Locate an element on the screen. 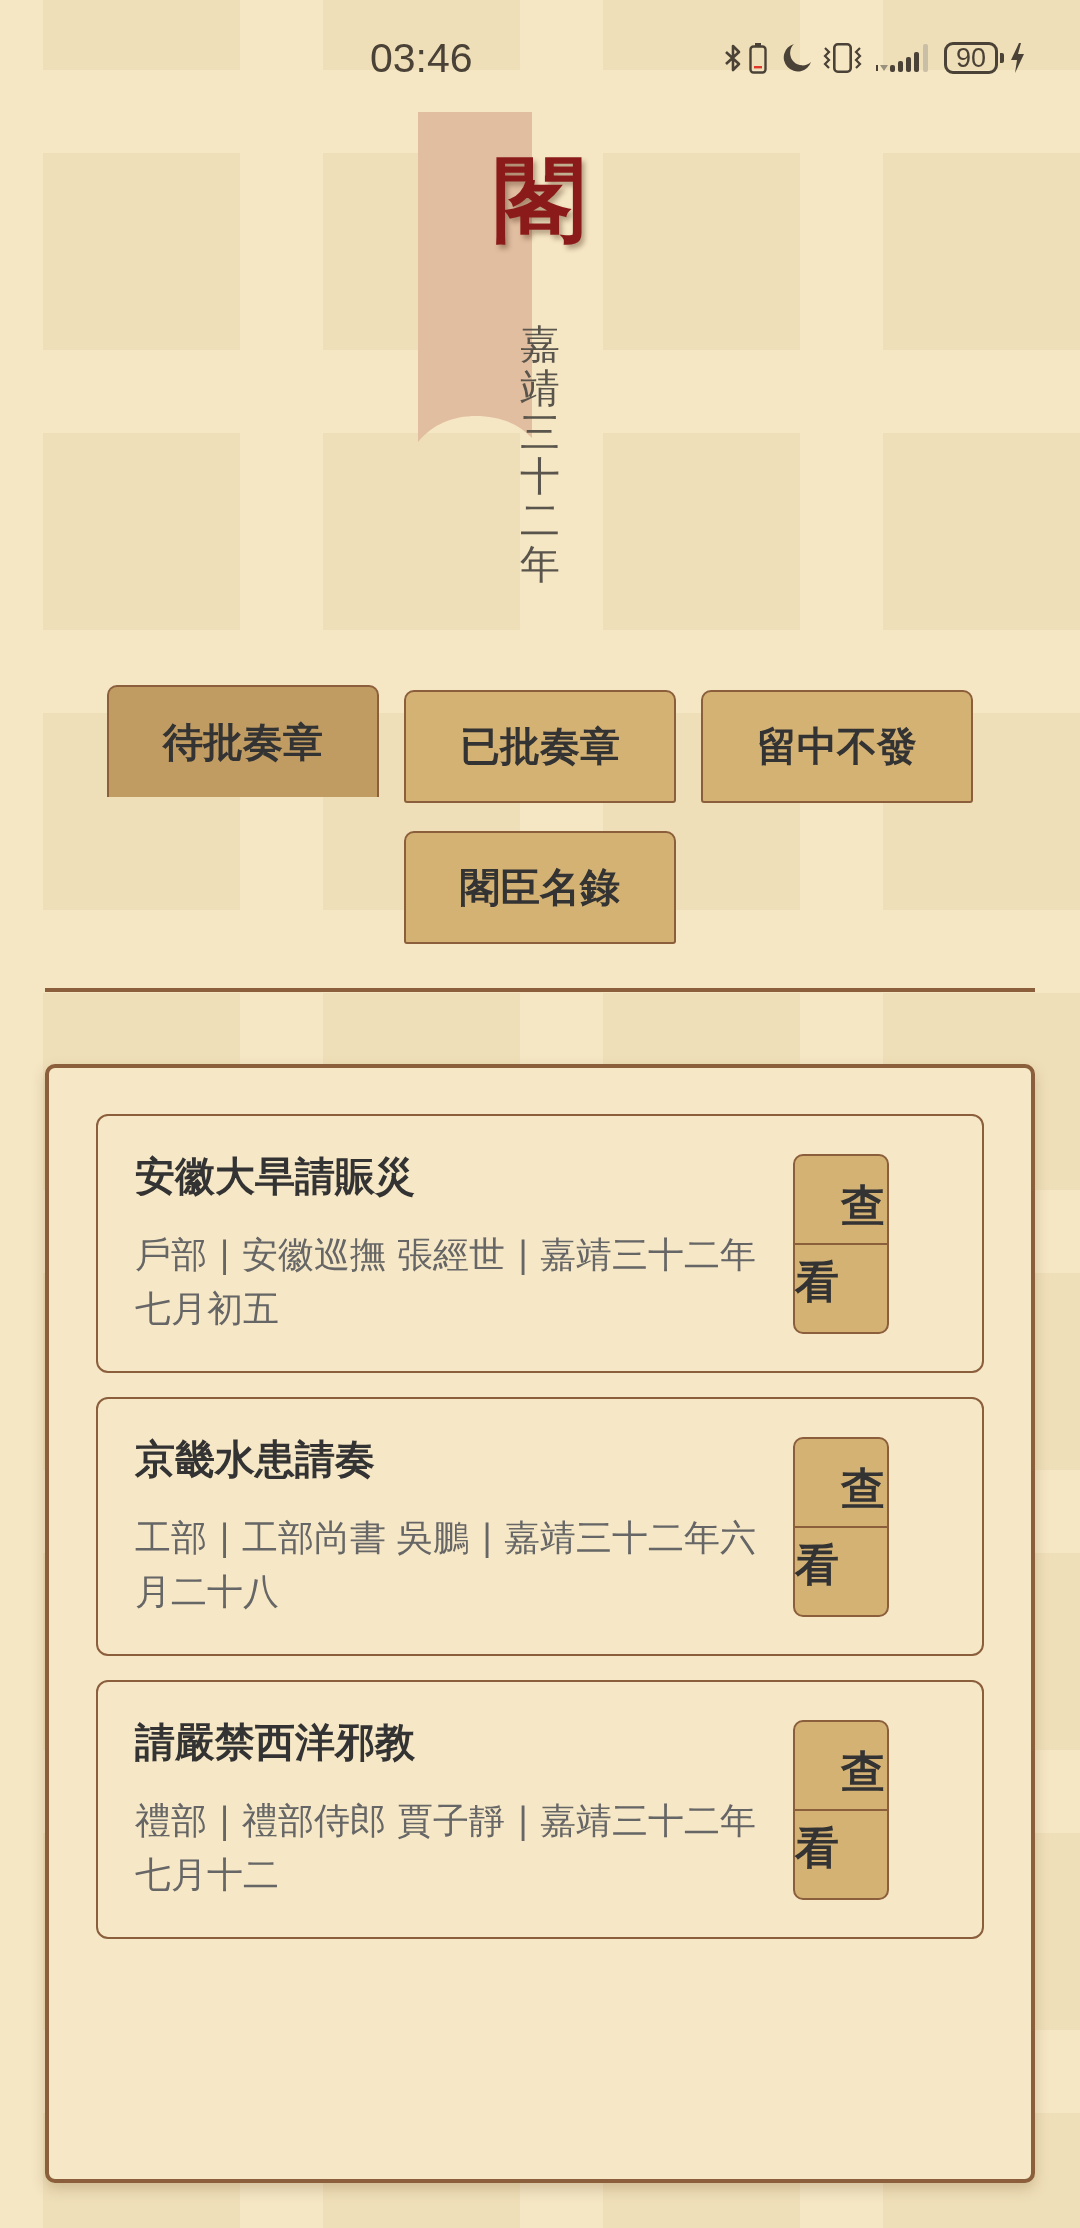 This screenshot has height=2228, width=1080. app-title: 閣 is located at coordinates (540, 200).